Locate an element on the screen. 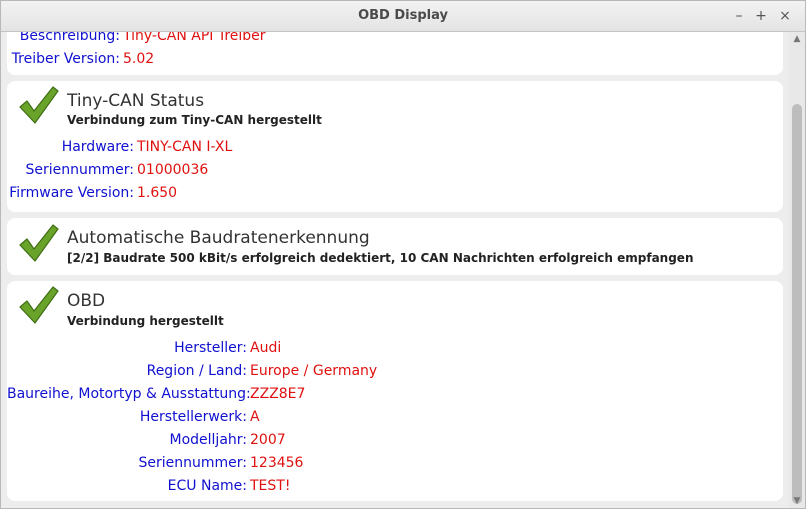 The width and height of the screenshot is (806, 509). obd-serial-value: 123456 is located at coordinates (277, 463).